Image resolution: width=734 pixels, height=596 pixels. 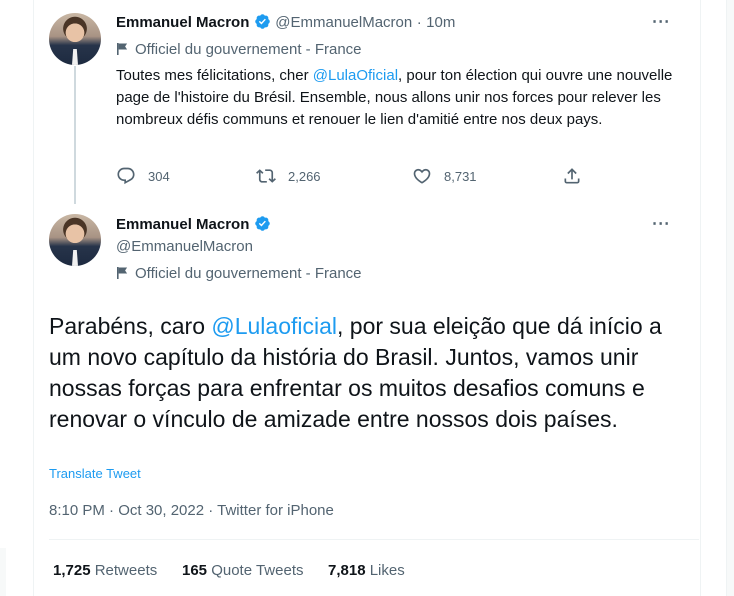 What do you see at coordinates (730, 298) in the screenshot?
I see `sidebar-edge` at bounding box center [730, 298].